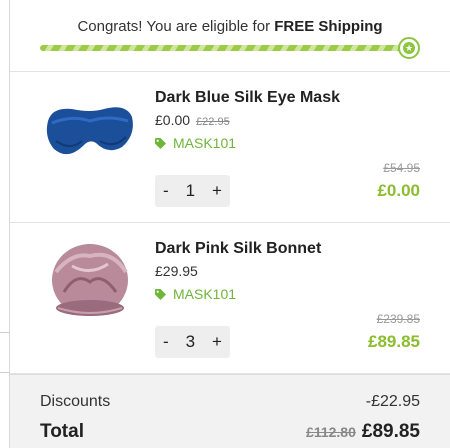  What do you see at coordinates (401, 168) in the screenshot?
I see `line-original-price: £54.95` at bounding box center [401, 168].